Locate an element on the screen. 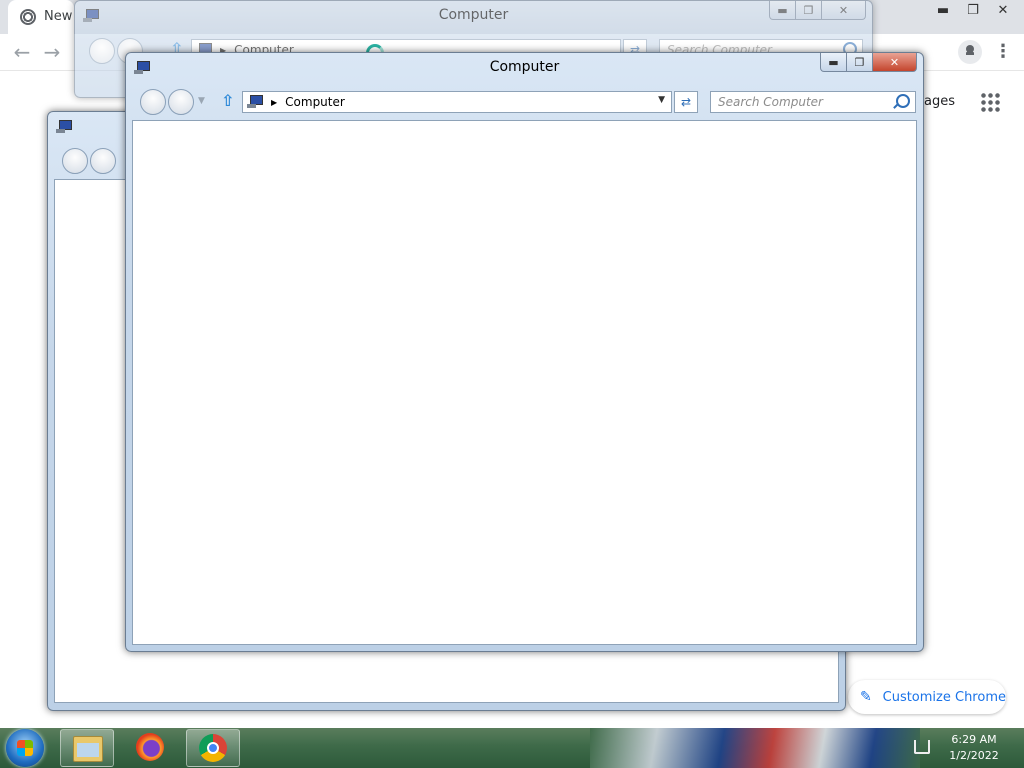 Image resolution: width=1024 pixels, height=768 pixels. folder-icon is located at coordinates (88, 749).